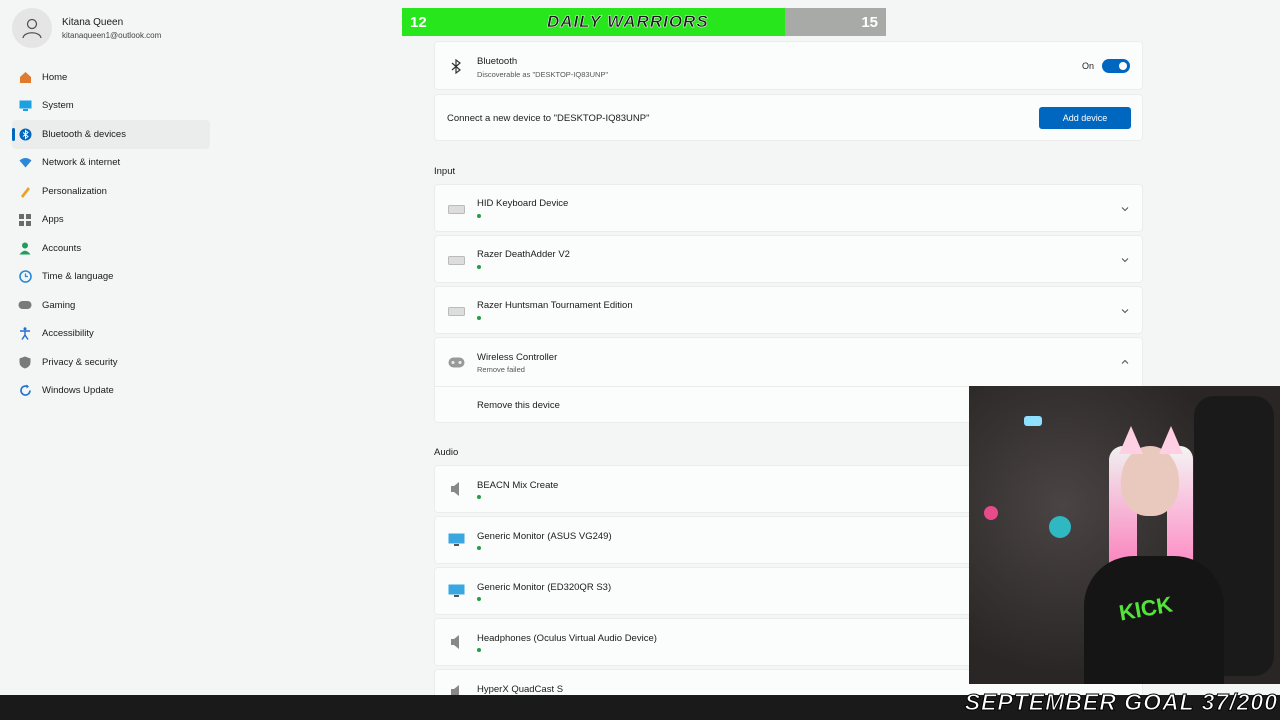 The image size is (1280, 720). I want to click on bluetooth-title: Bluetooth, so click(497, 61).